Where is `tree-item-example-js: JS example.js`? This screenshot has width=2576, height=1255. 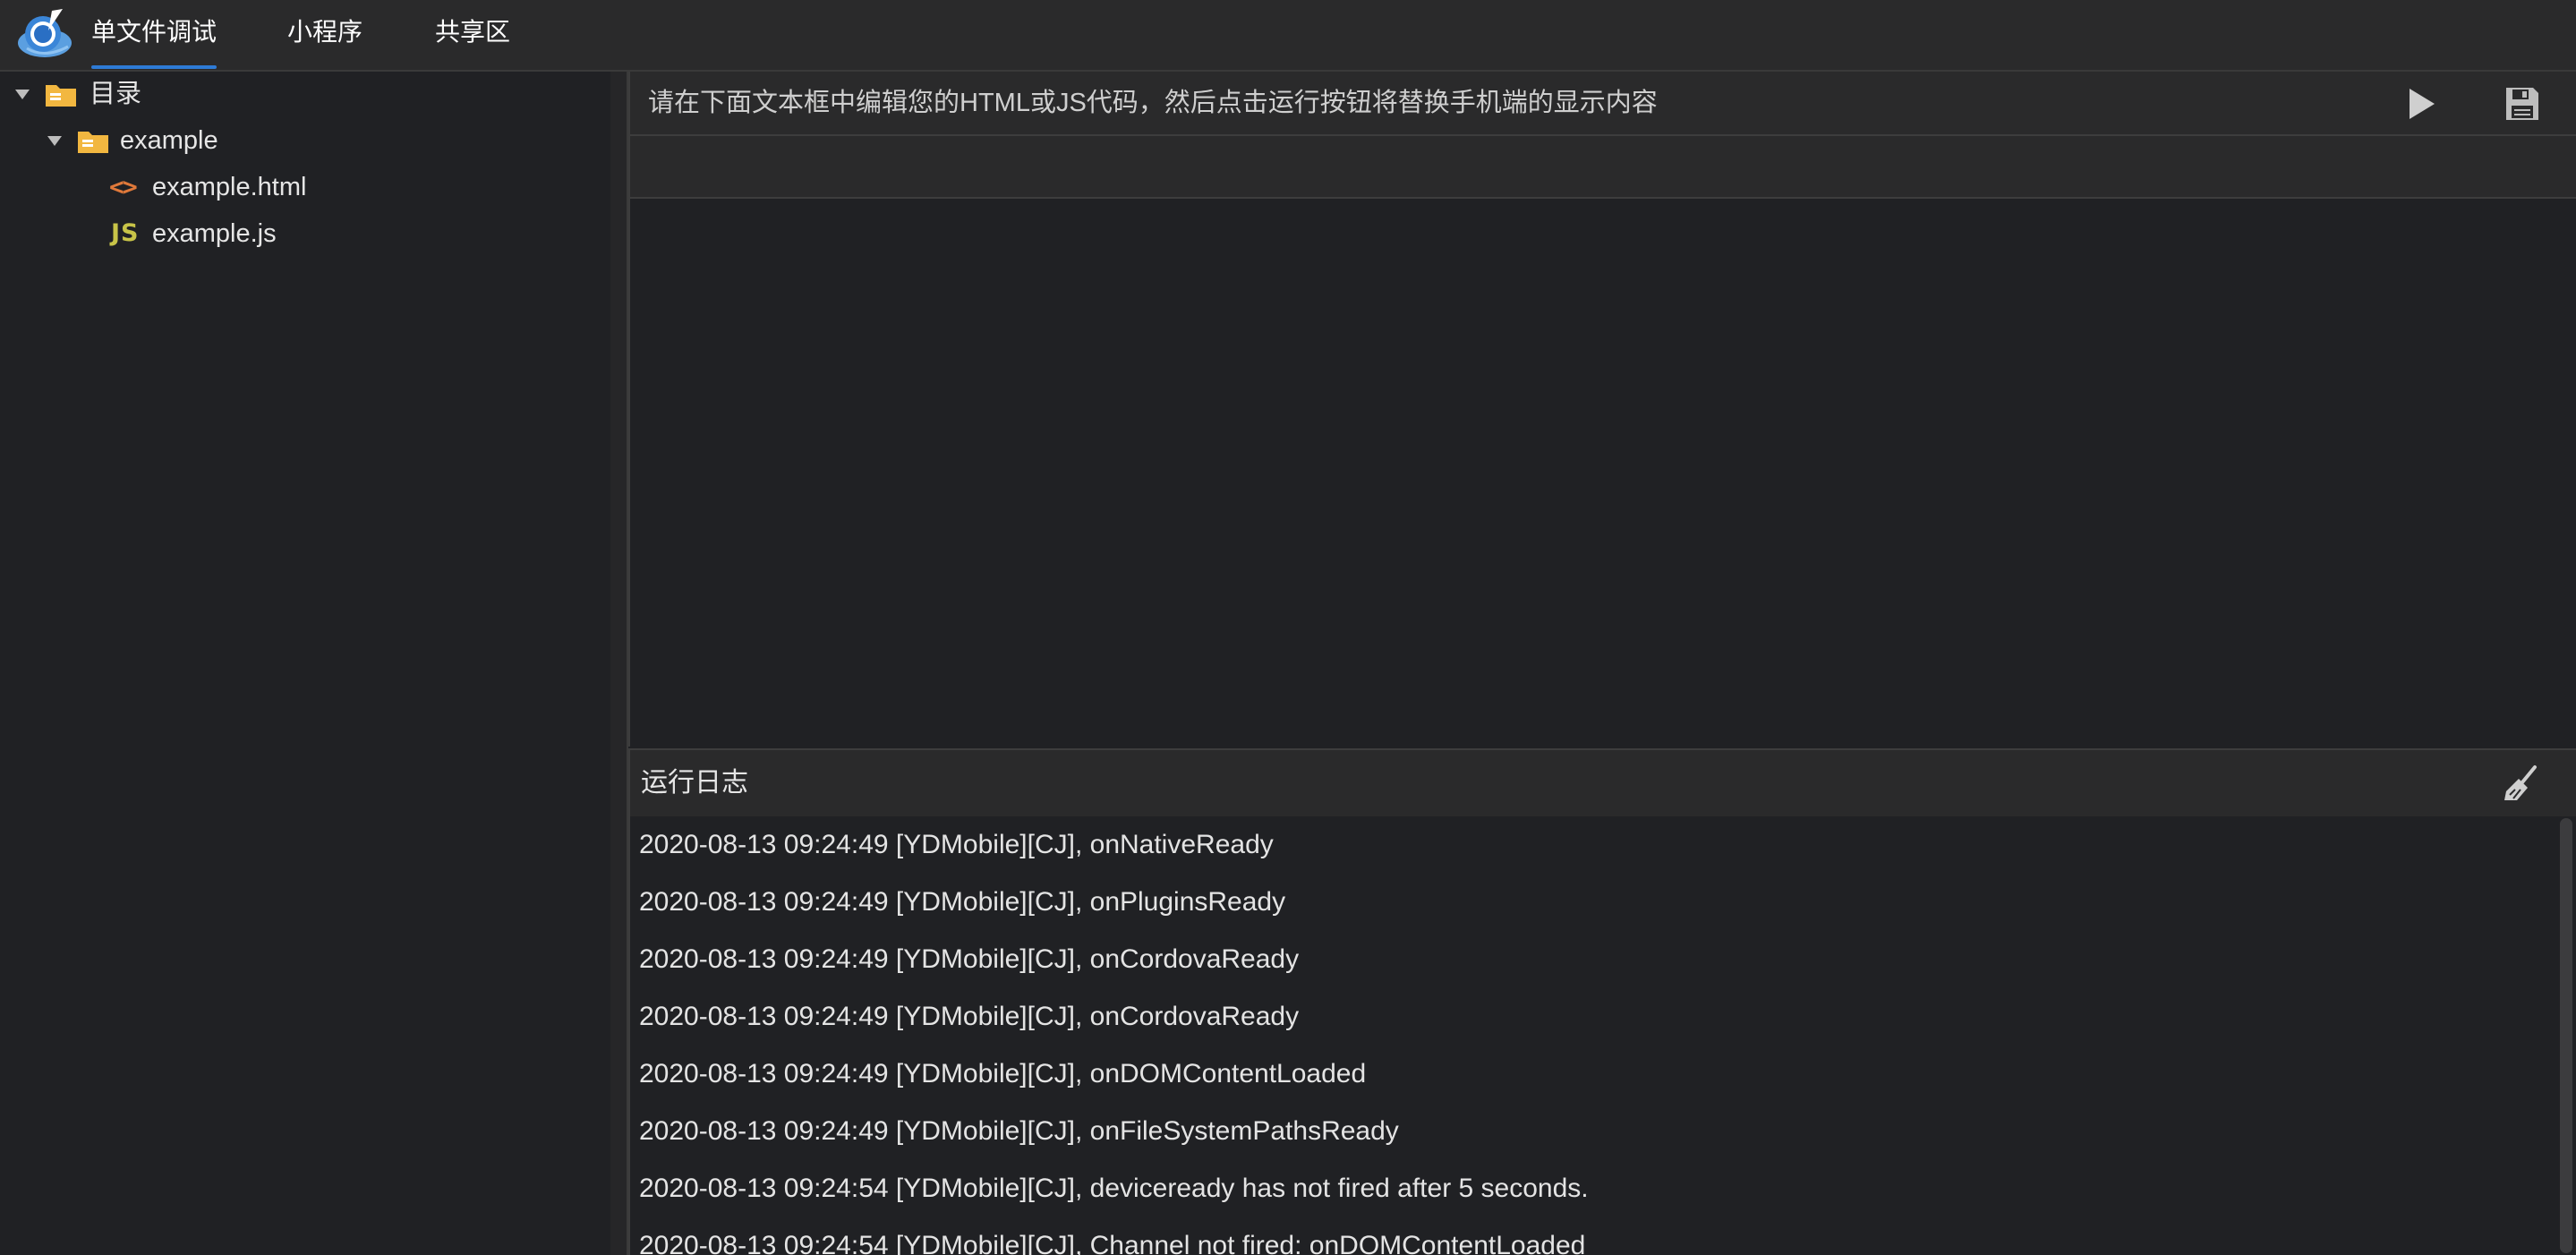 tree-item-example-js: JS example.js is located at coordinates (305, 233).